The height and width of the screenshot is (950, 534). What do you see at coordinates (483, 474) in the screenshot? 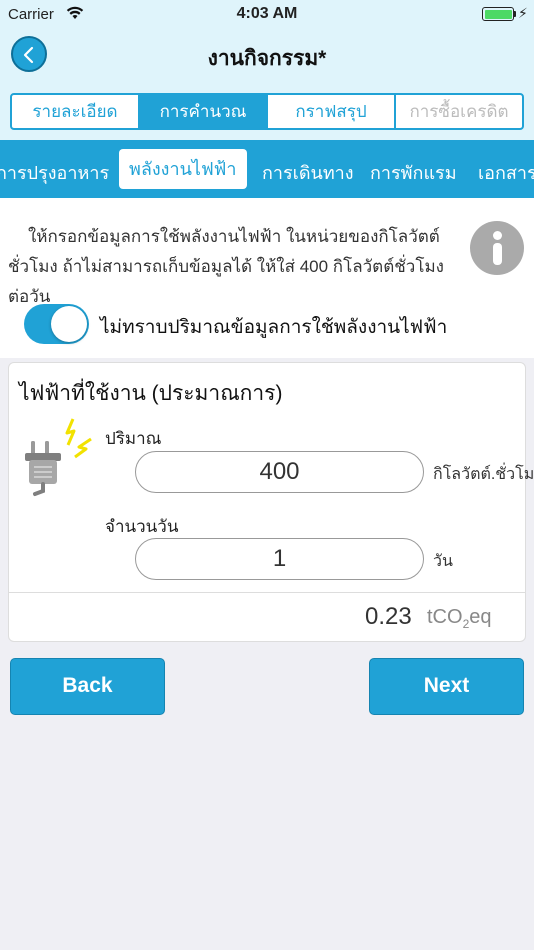
I see `quantity-unit: กิโลวัตต์.ชั่วโมง` at bounding box center [483, 474].